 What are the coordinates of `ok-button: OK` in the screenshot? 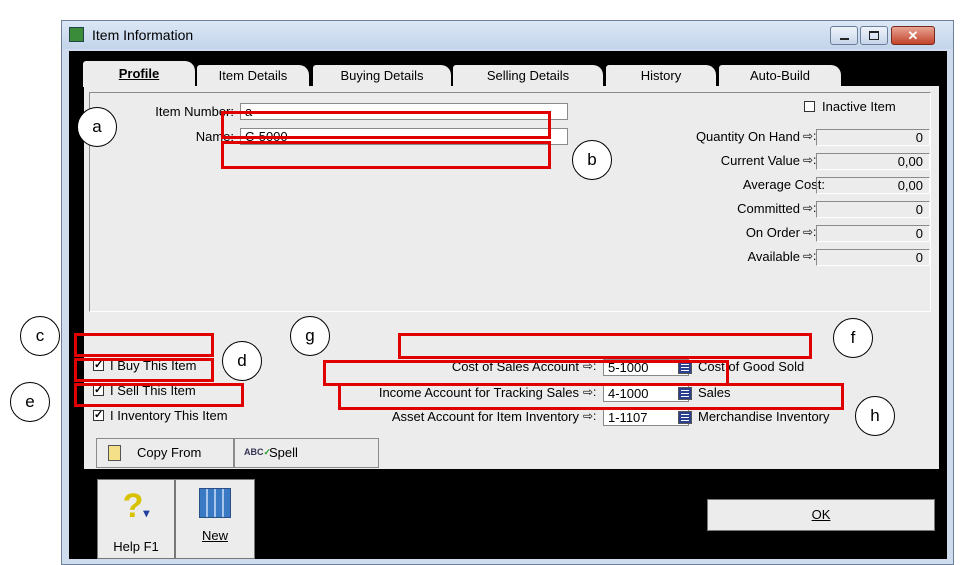 It's located at (821, 515).